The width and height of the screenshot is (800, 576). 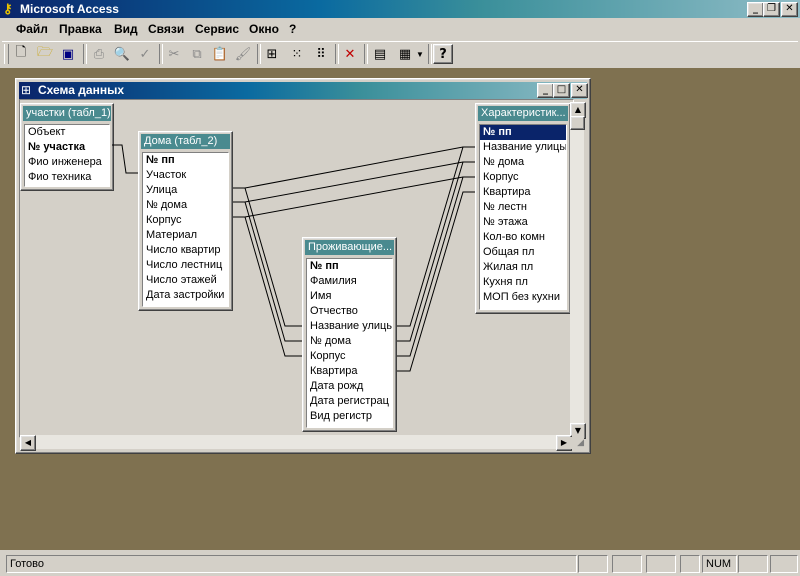 What do you see at coordinates (349, 401) in the screenshot?
I see `field-item: Дата регистрац` at bounding box center [349, 401].